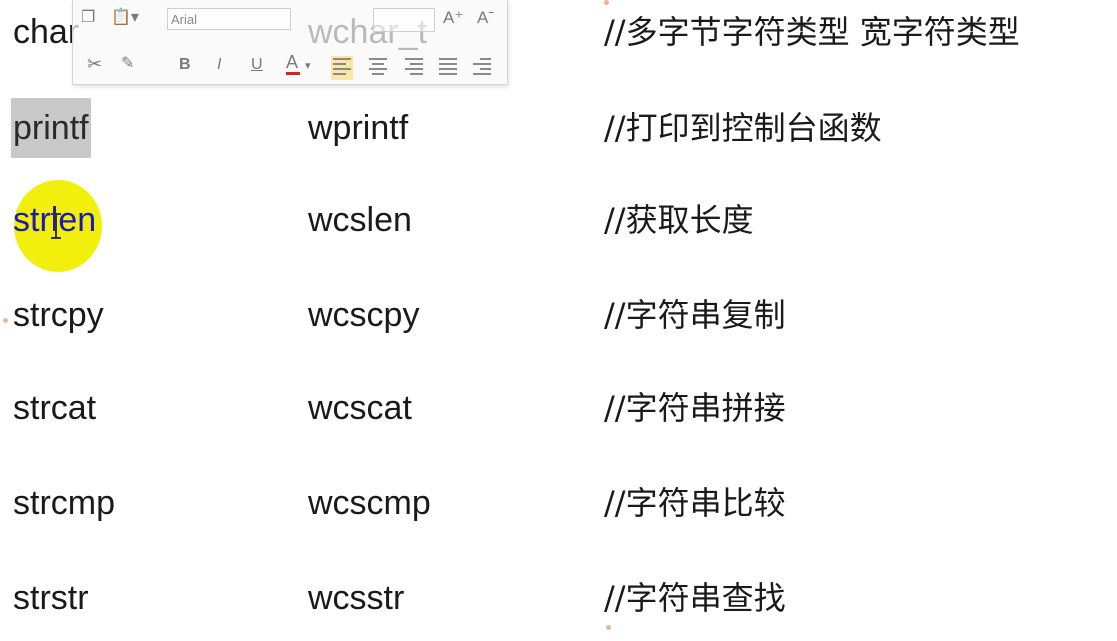 This screenshot has height=641, width=1117. I want to click on bold-button: B, so click(185, 65).